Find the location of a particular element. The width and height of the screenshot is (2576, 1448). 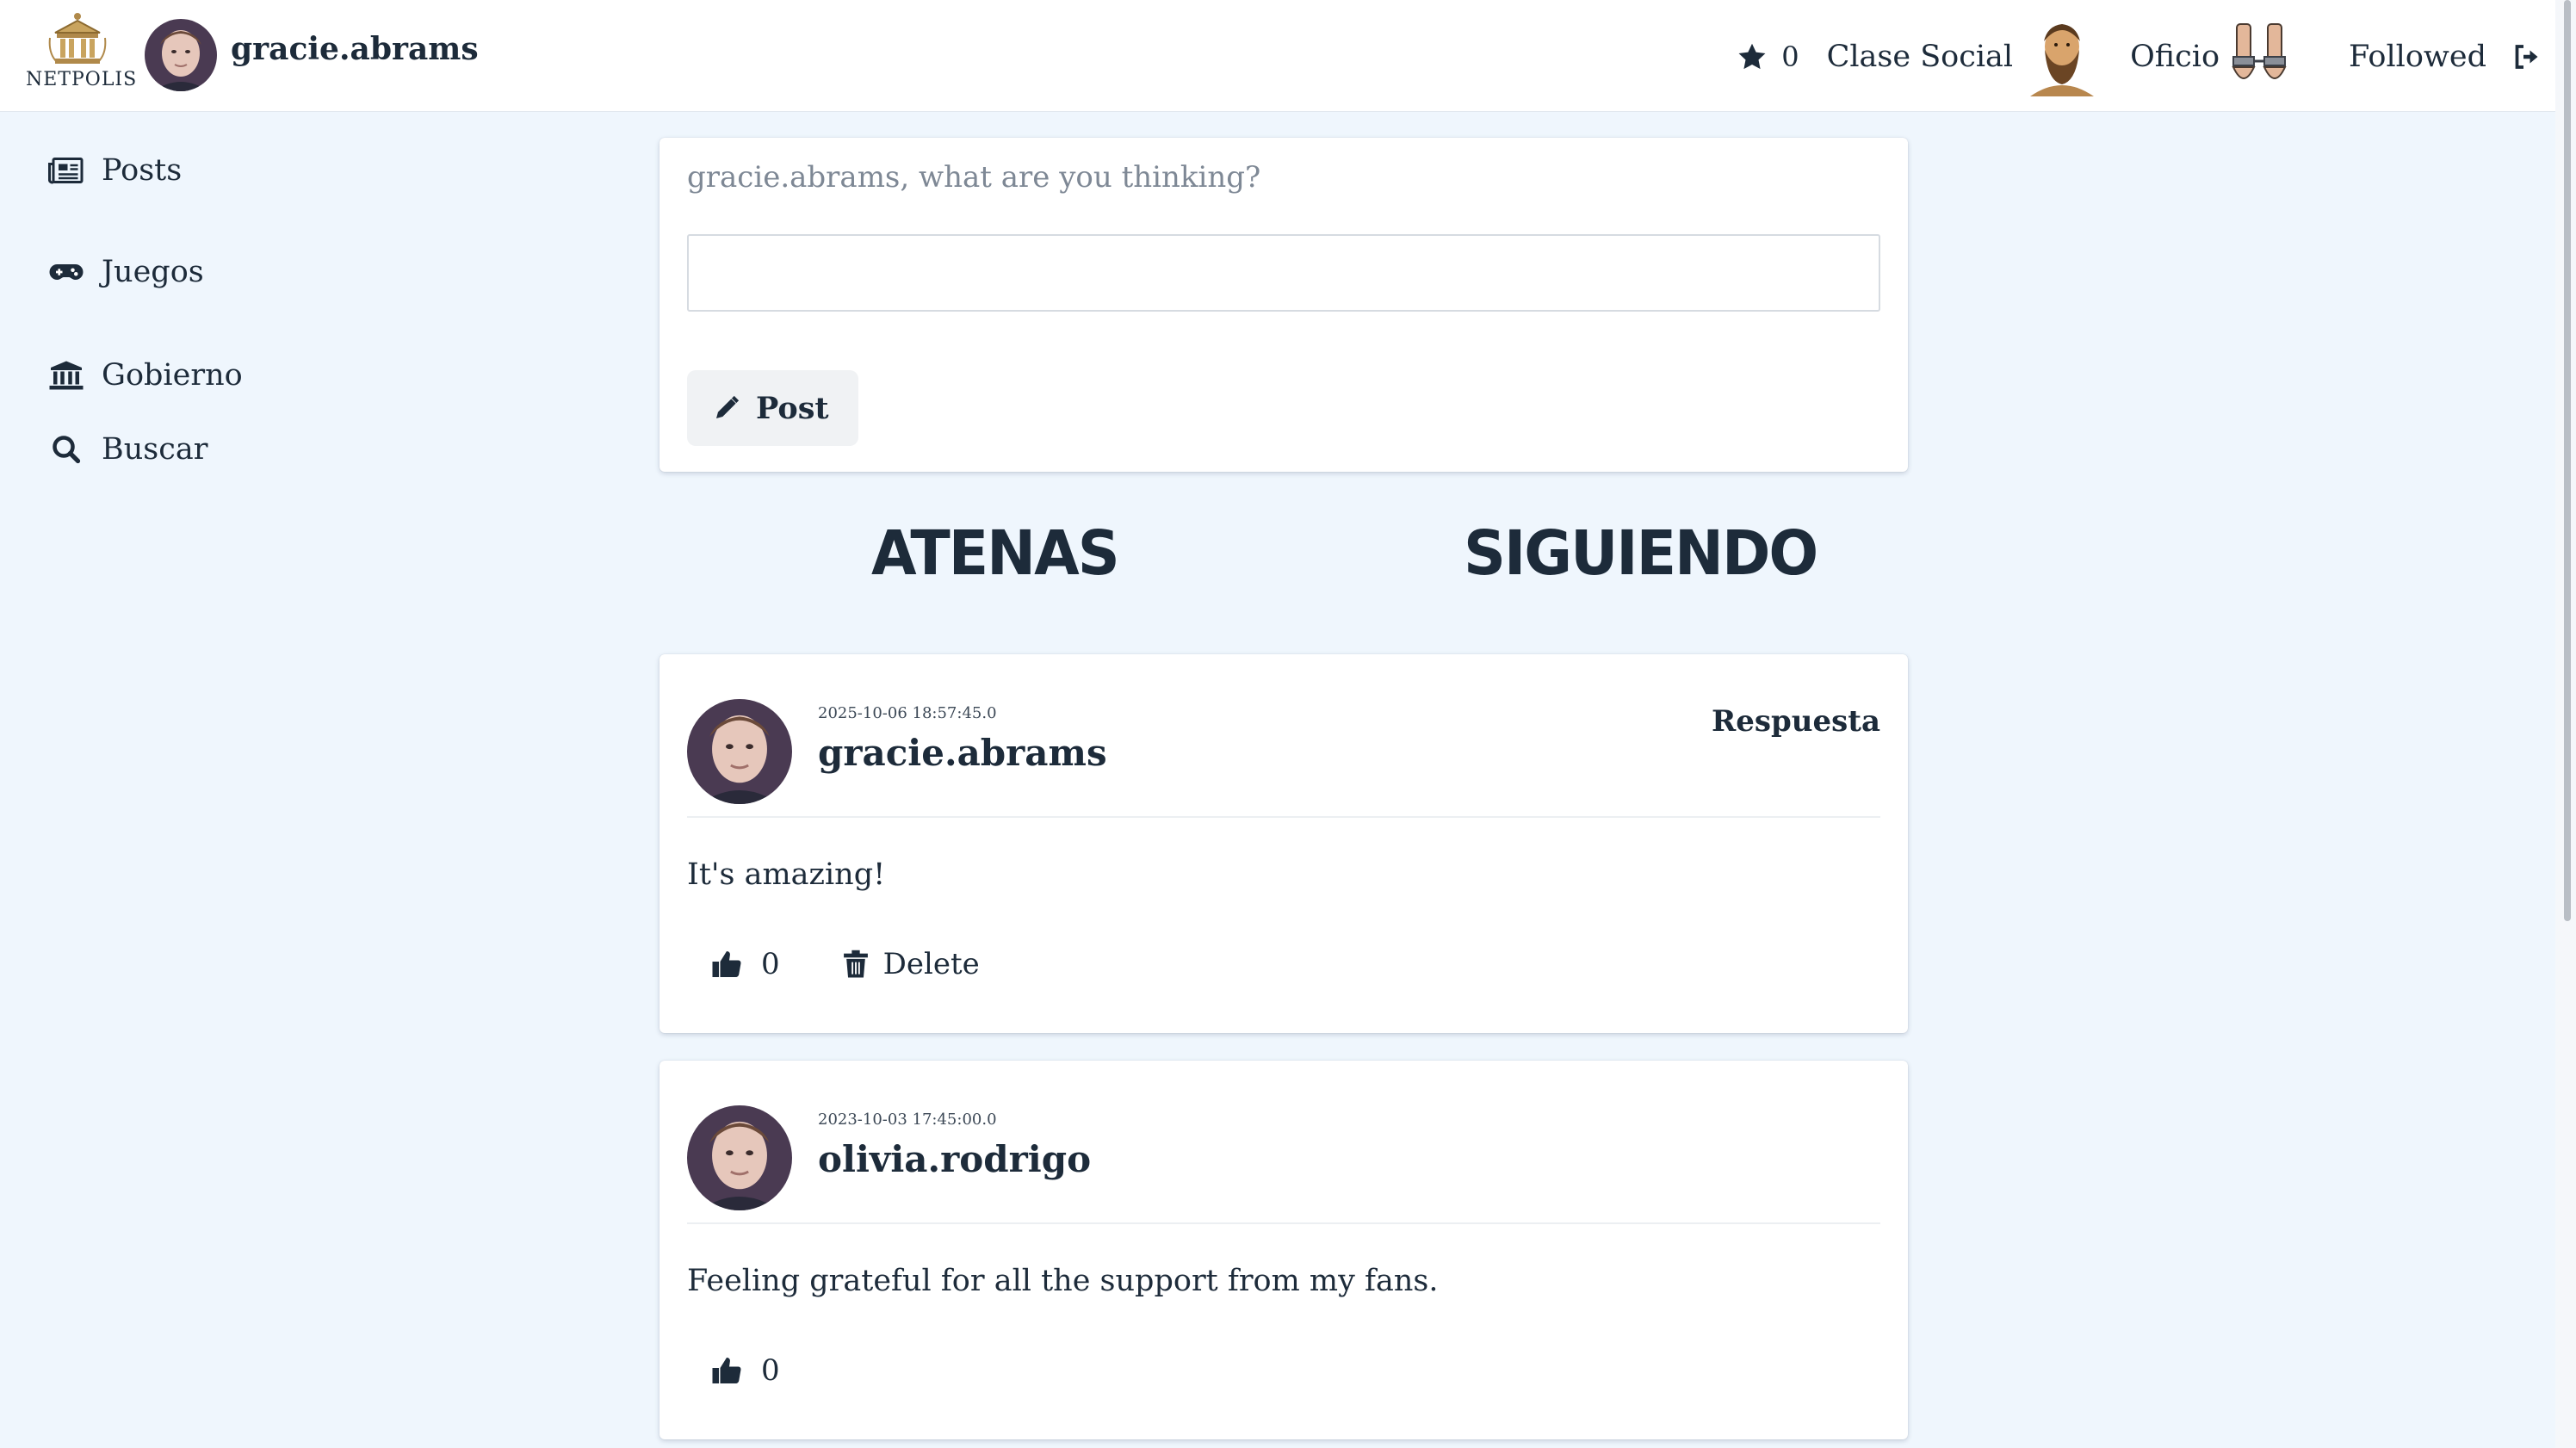

post-button: Post is located at coordinates (772, 408).